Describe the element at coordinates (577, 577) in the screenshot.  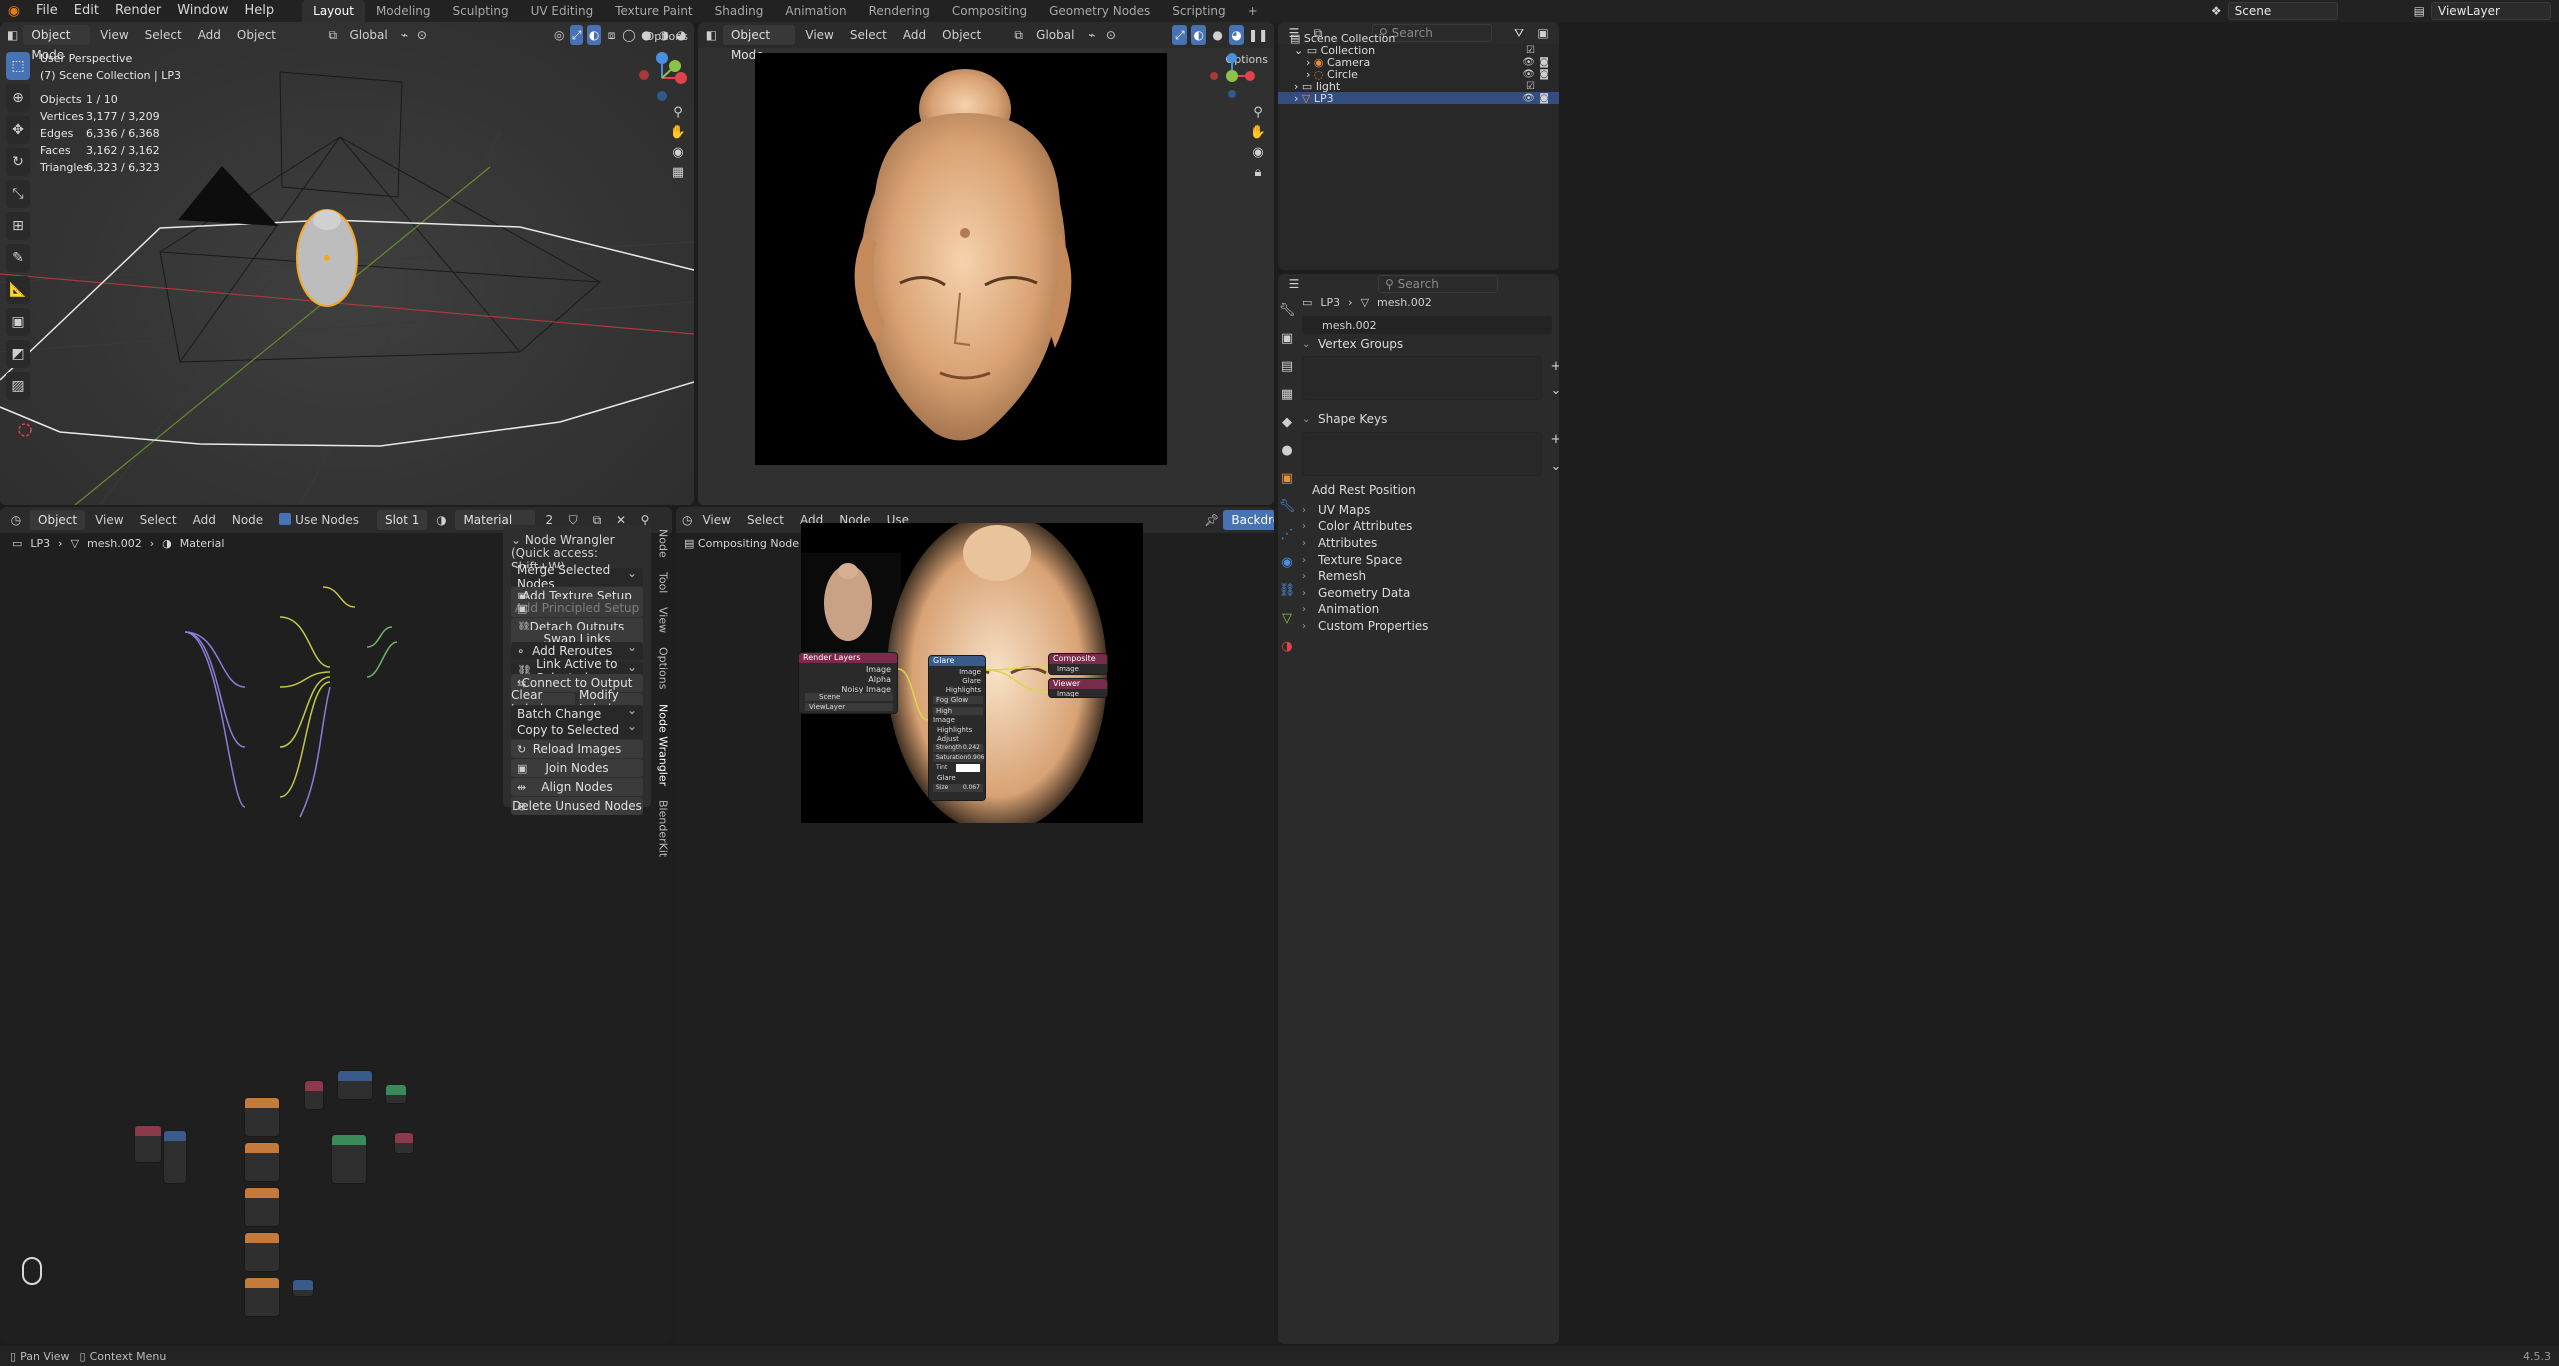
I see `merge-selected-dropdown: Merge Selected Nodes` at that location.